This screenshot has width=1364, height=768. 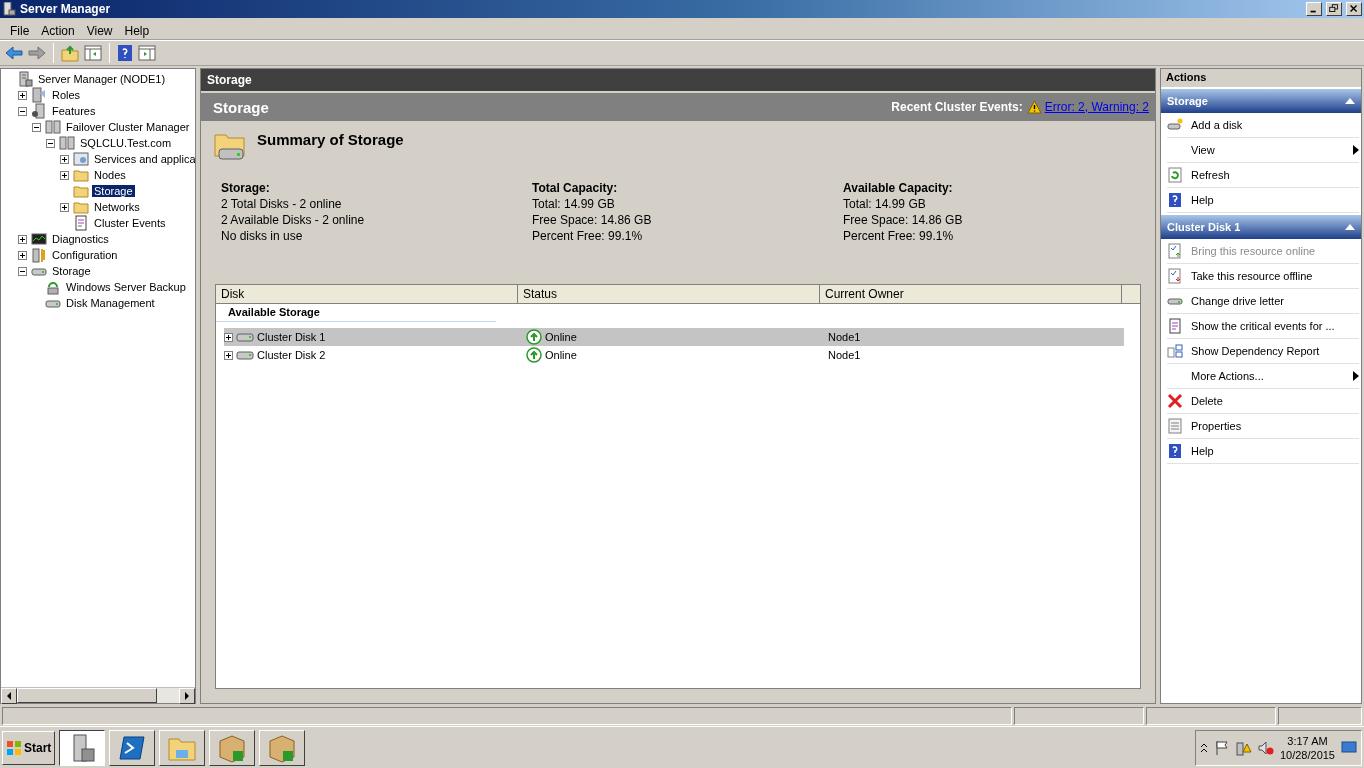 I want to click on tree-item: Roles, so click(x=66, y=95).